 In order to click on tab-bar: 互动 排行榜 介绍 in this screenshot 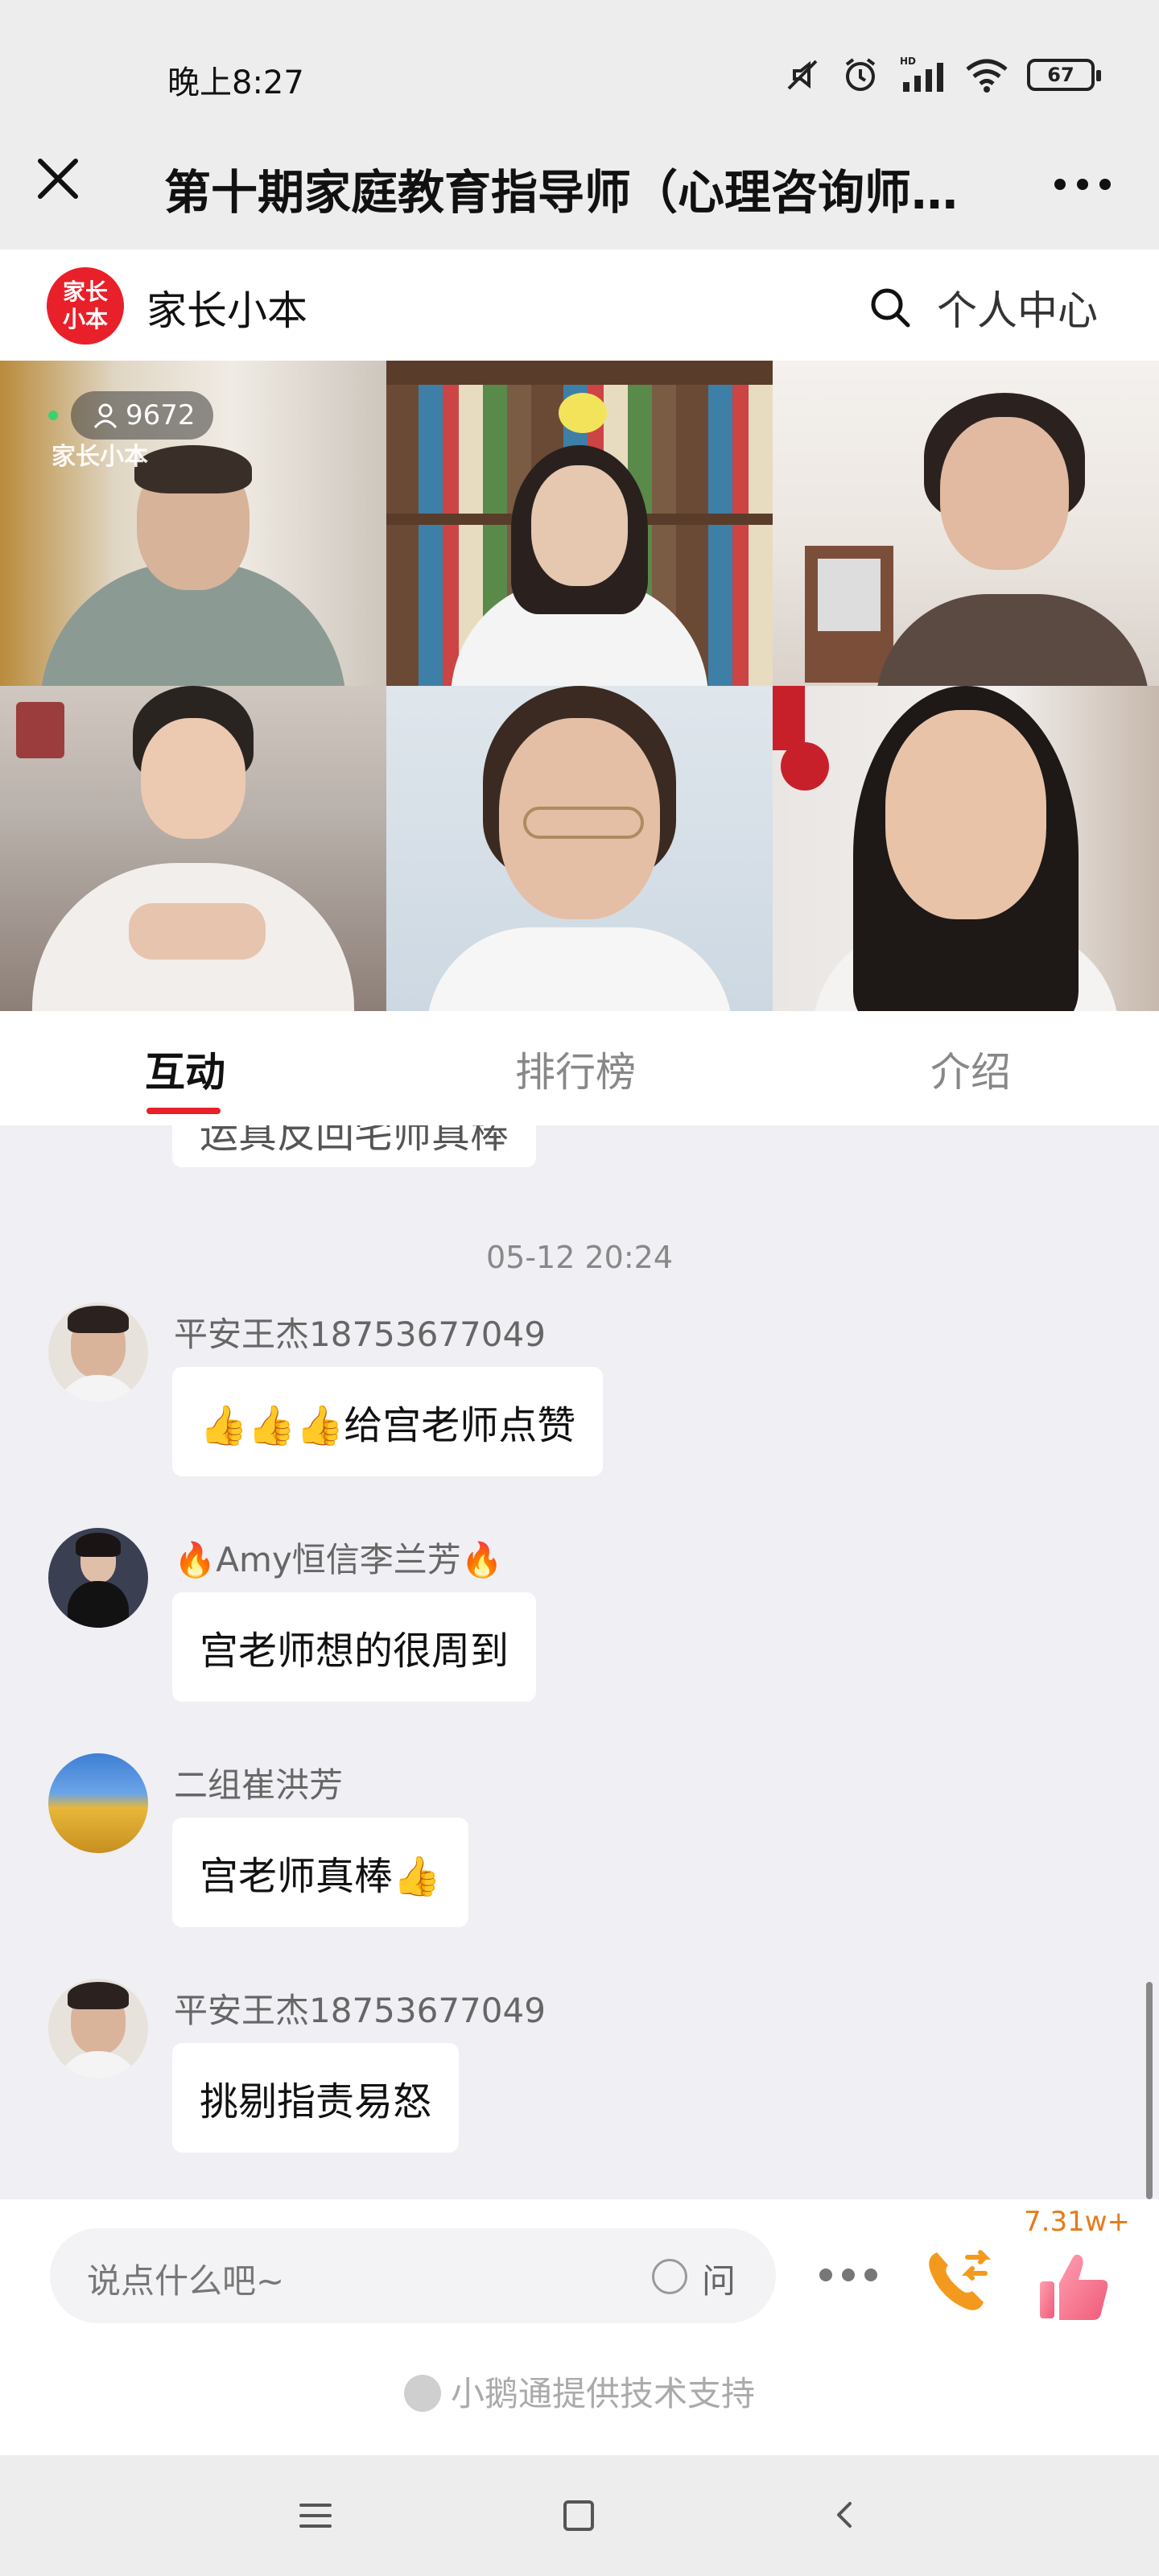, I will do `click(579, 1068)`.